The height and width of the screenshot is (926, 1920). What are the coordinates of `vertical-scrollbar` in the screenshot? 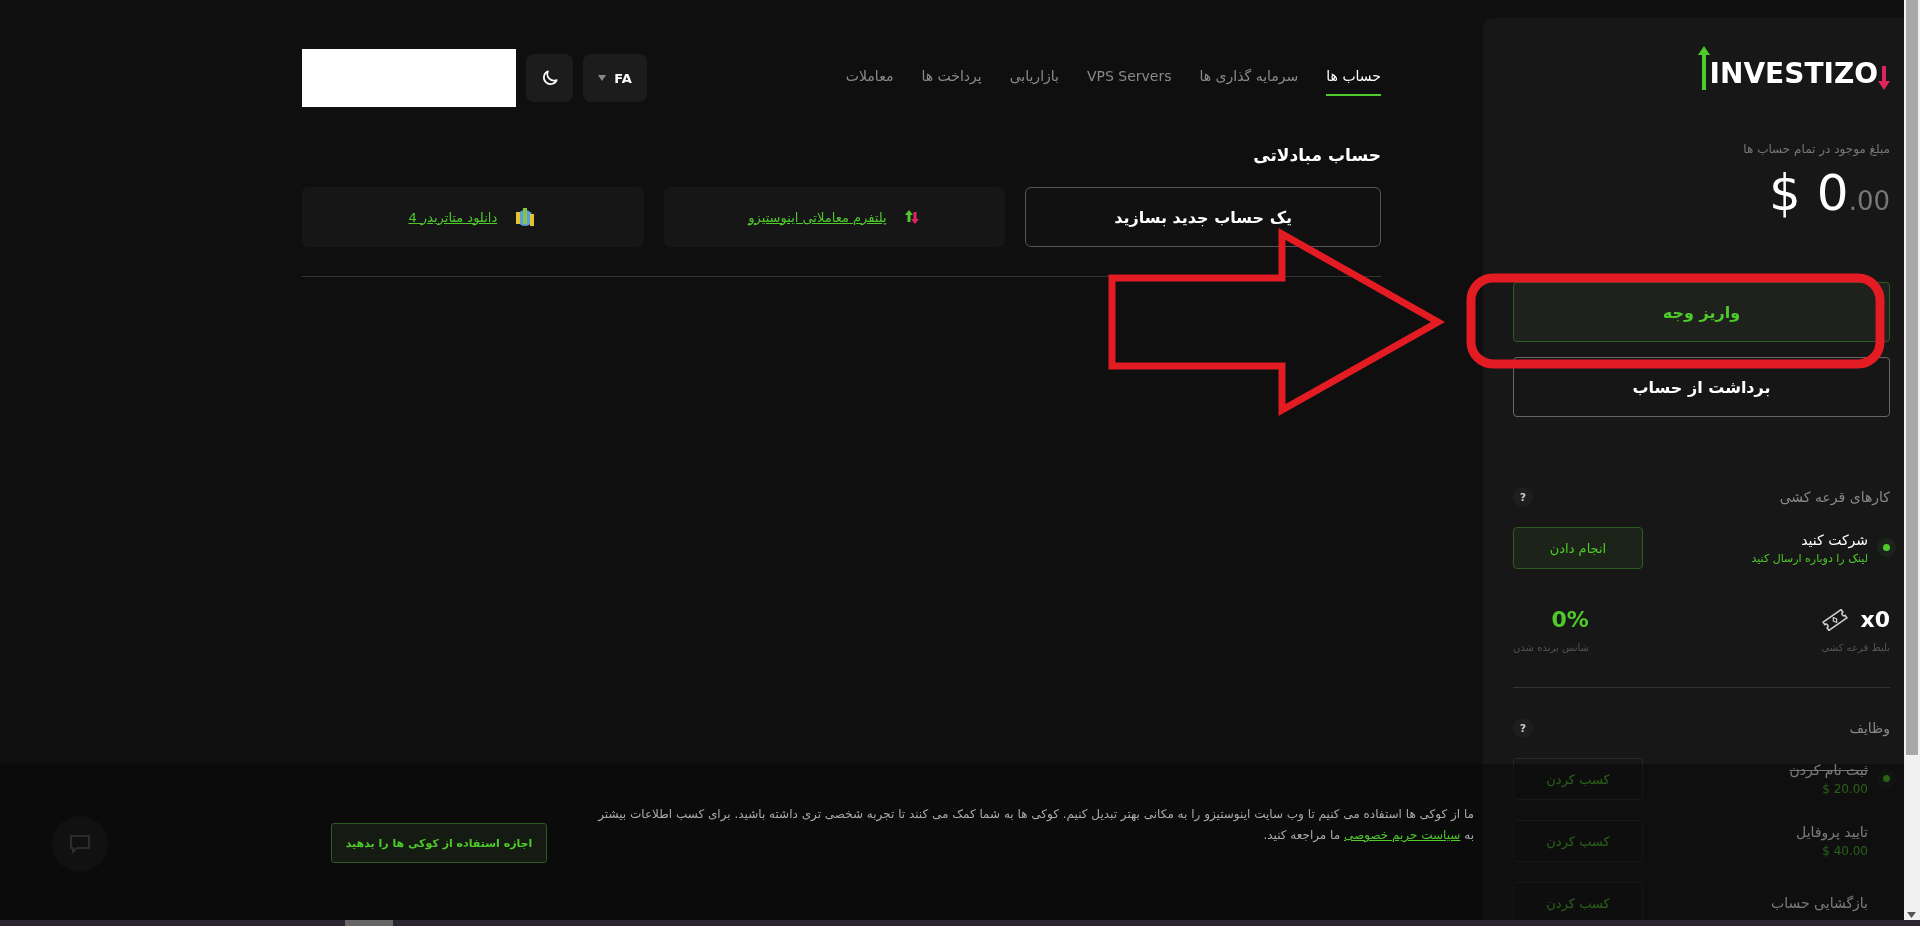 It's located at (1912, 460).